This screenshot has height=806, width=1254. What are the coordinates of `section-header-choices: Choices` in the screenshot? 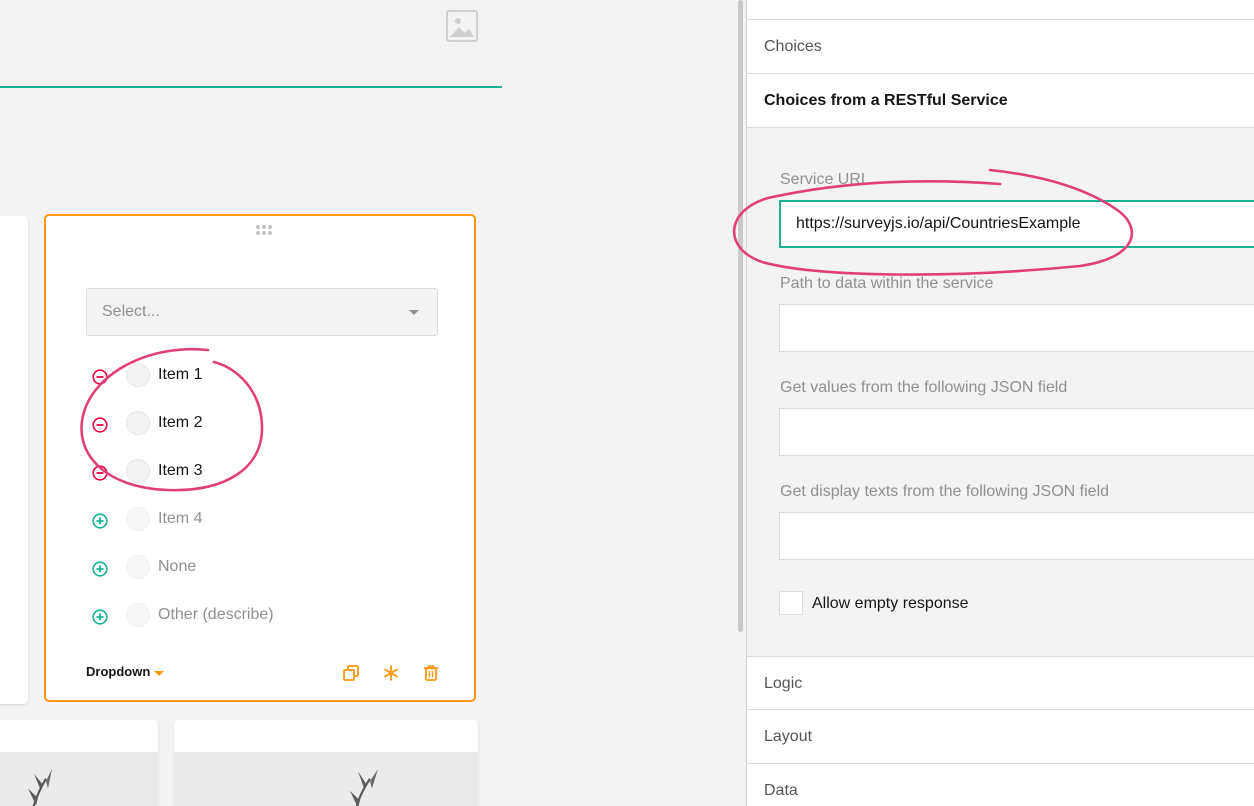 It's located at (1000, 47).